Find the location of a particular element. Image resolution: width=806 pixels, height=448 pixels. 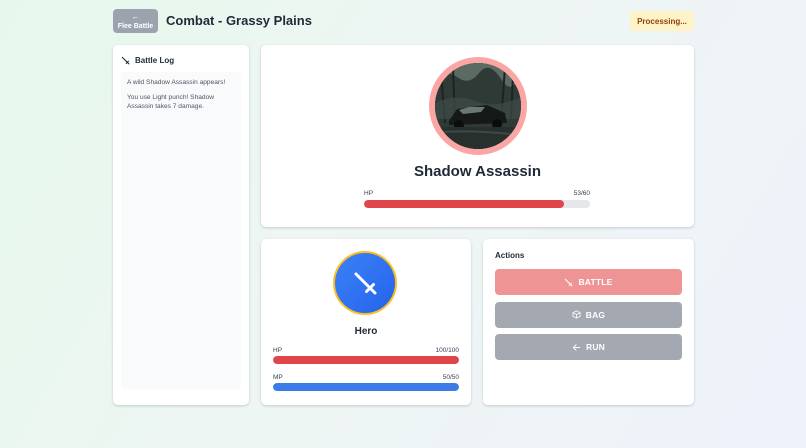

hero-panel: Hero HP 100/100 MP 50/50 is located at coordinates (366, 322).